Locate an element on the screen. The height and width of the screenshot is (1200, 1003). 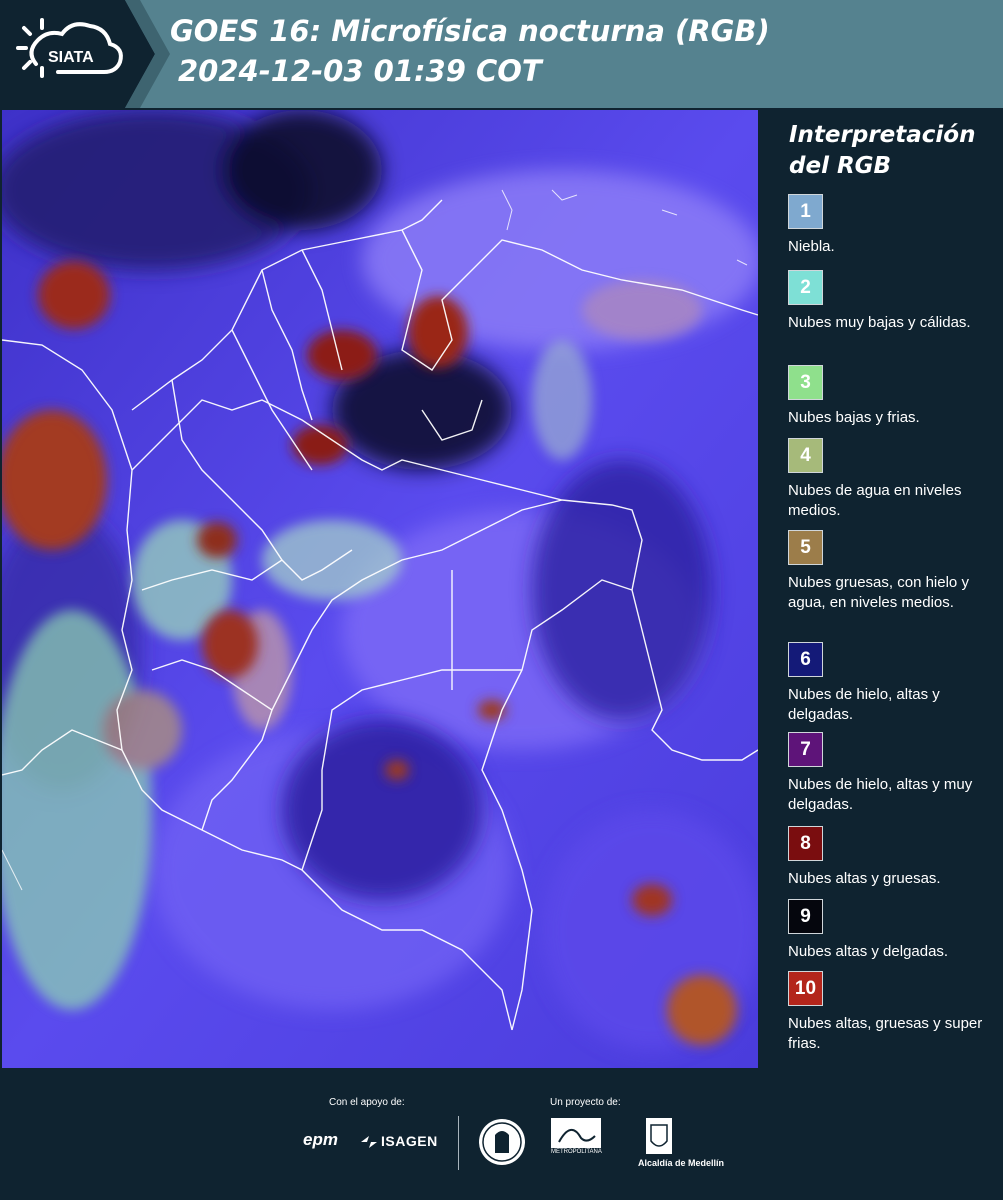
legend-number: 7 is located at coordinates (805, 749).